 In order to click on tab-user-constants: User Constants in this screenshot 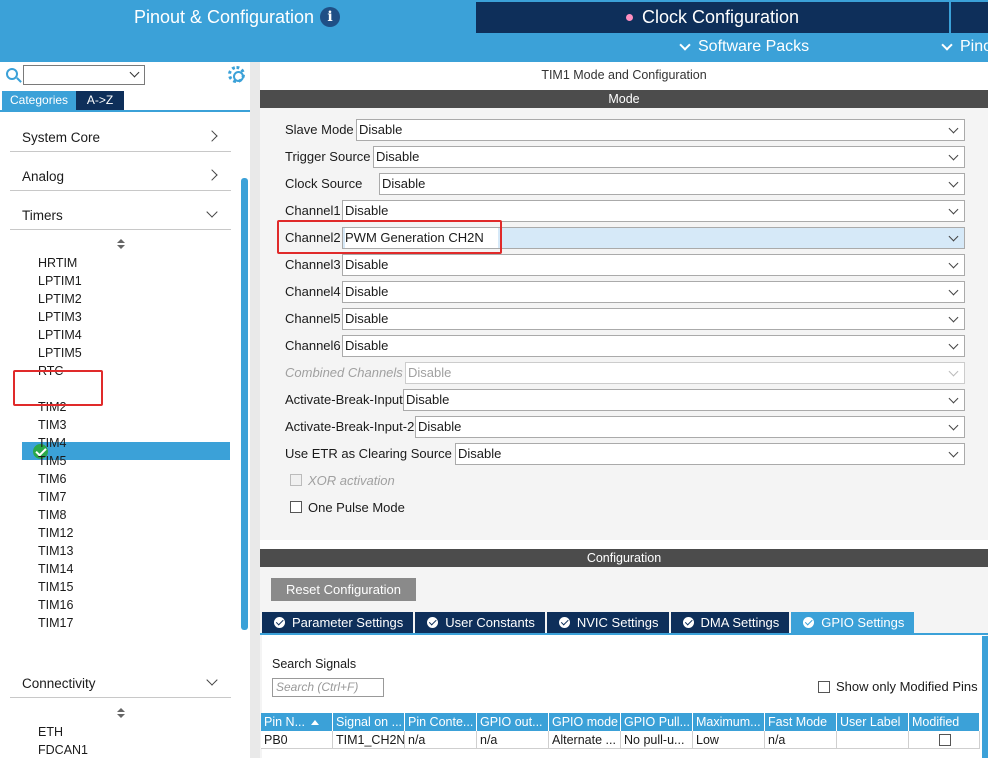, I will do `click(480, 622)`.